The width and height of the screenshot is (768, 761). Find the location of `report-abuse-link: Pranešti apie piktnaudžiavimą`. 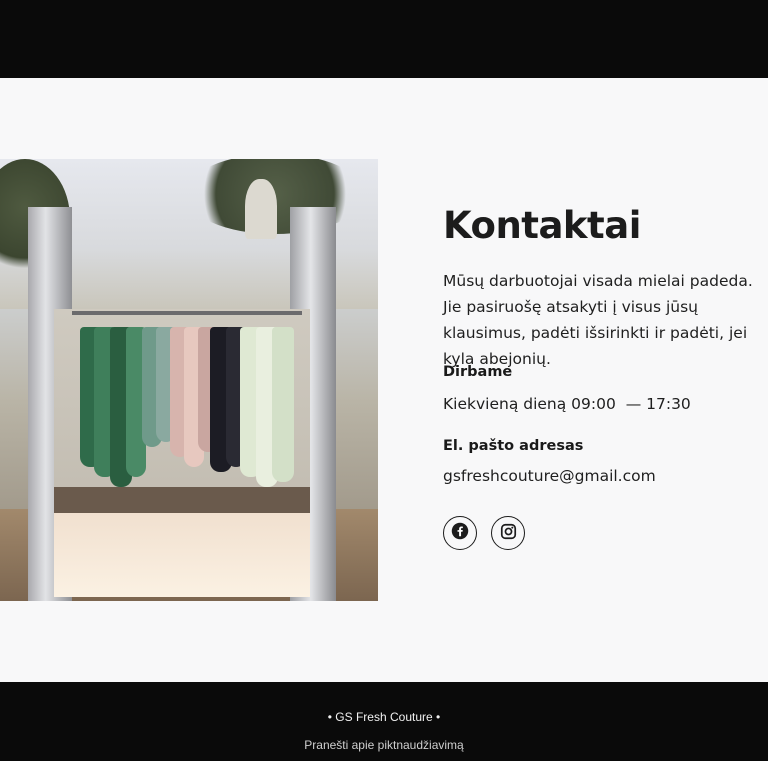

report-abuse-link: Pranešti apie piktnaudžiavimą is located at coordinates (384, 745).